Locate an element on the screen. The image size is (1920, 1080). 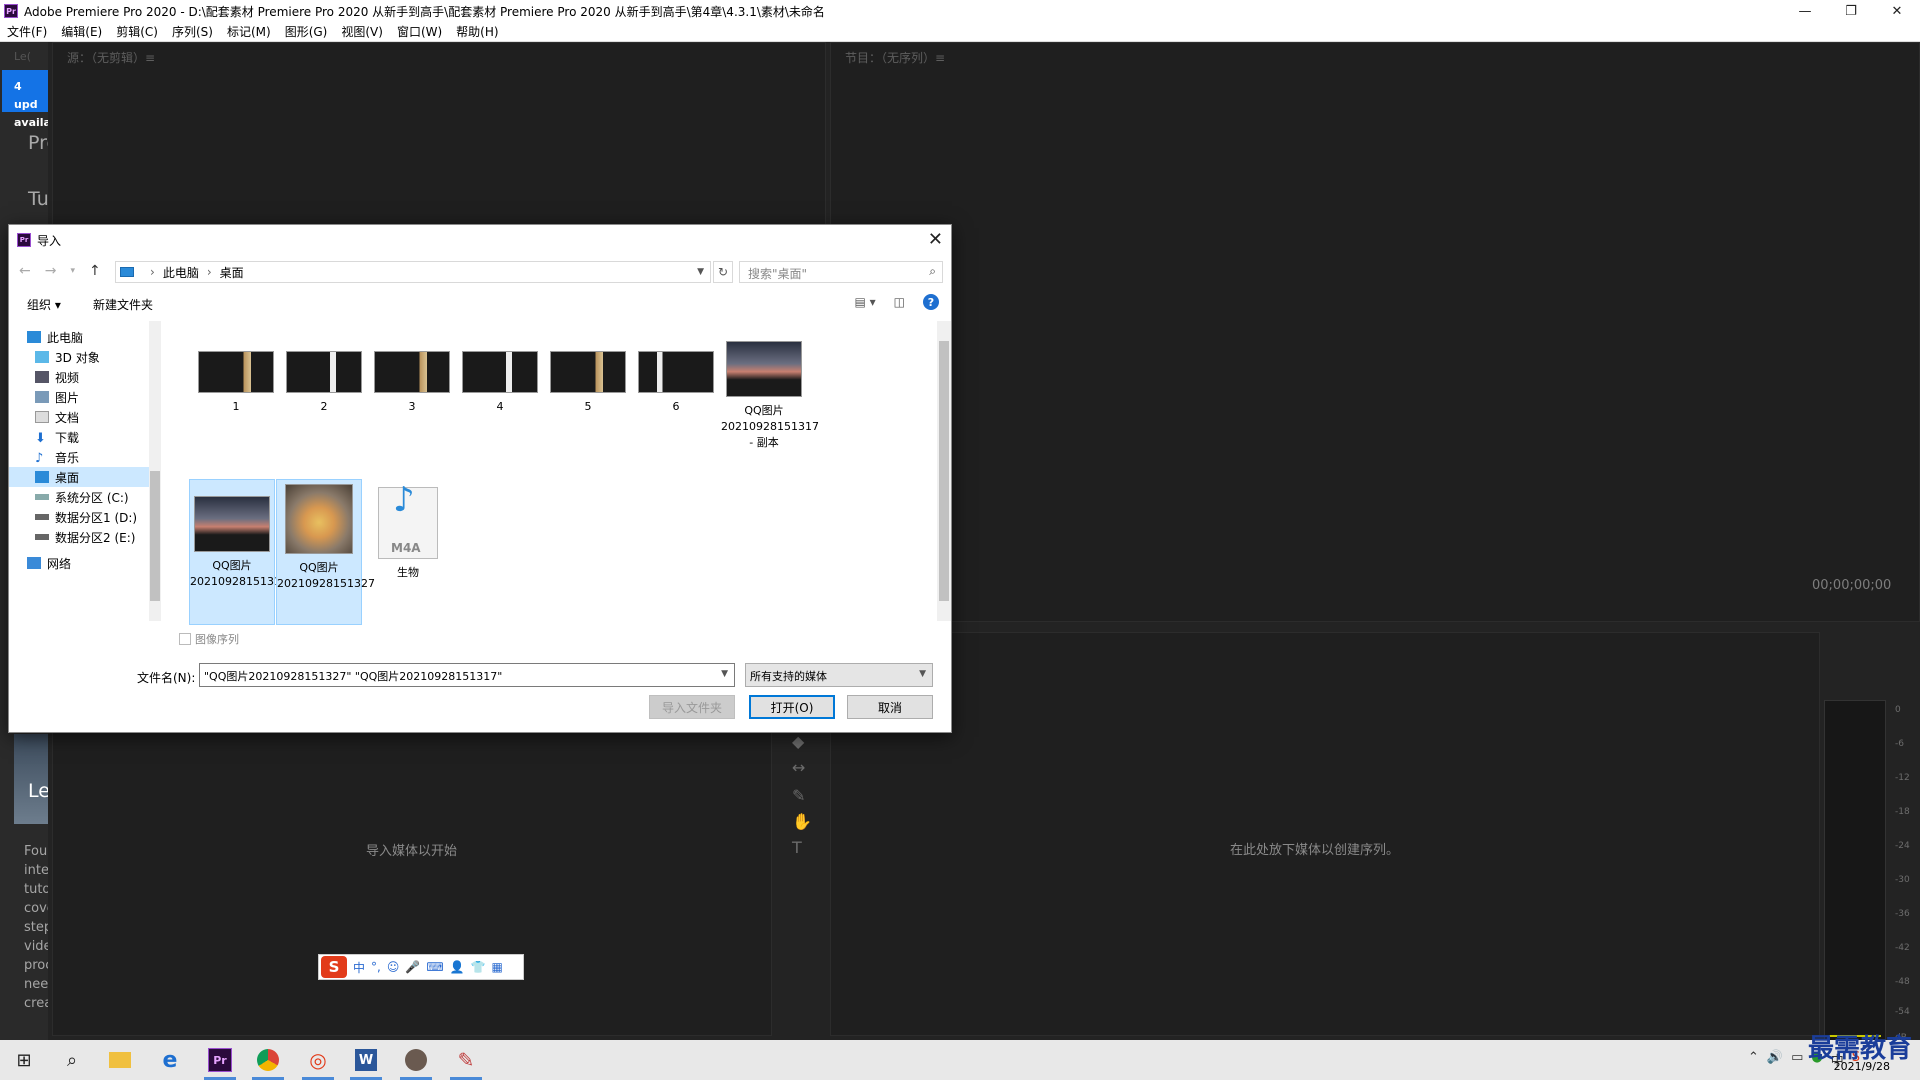
nav-item-downloads: ⬇ 下载 is located at coordinates (79, 437).